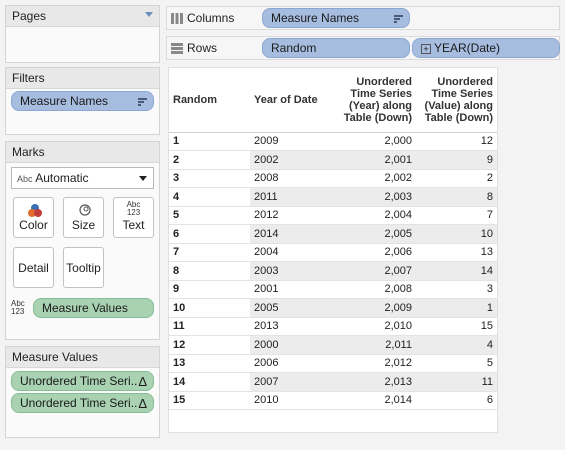 The width and height of the screenshot is (565, 450). I want to click on cell-series-year: 2,003, so click(376, 197).